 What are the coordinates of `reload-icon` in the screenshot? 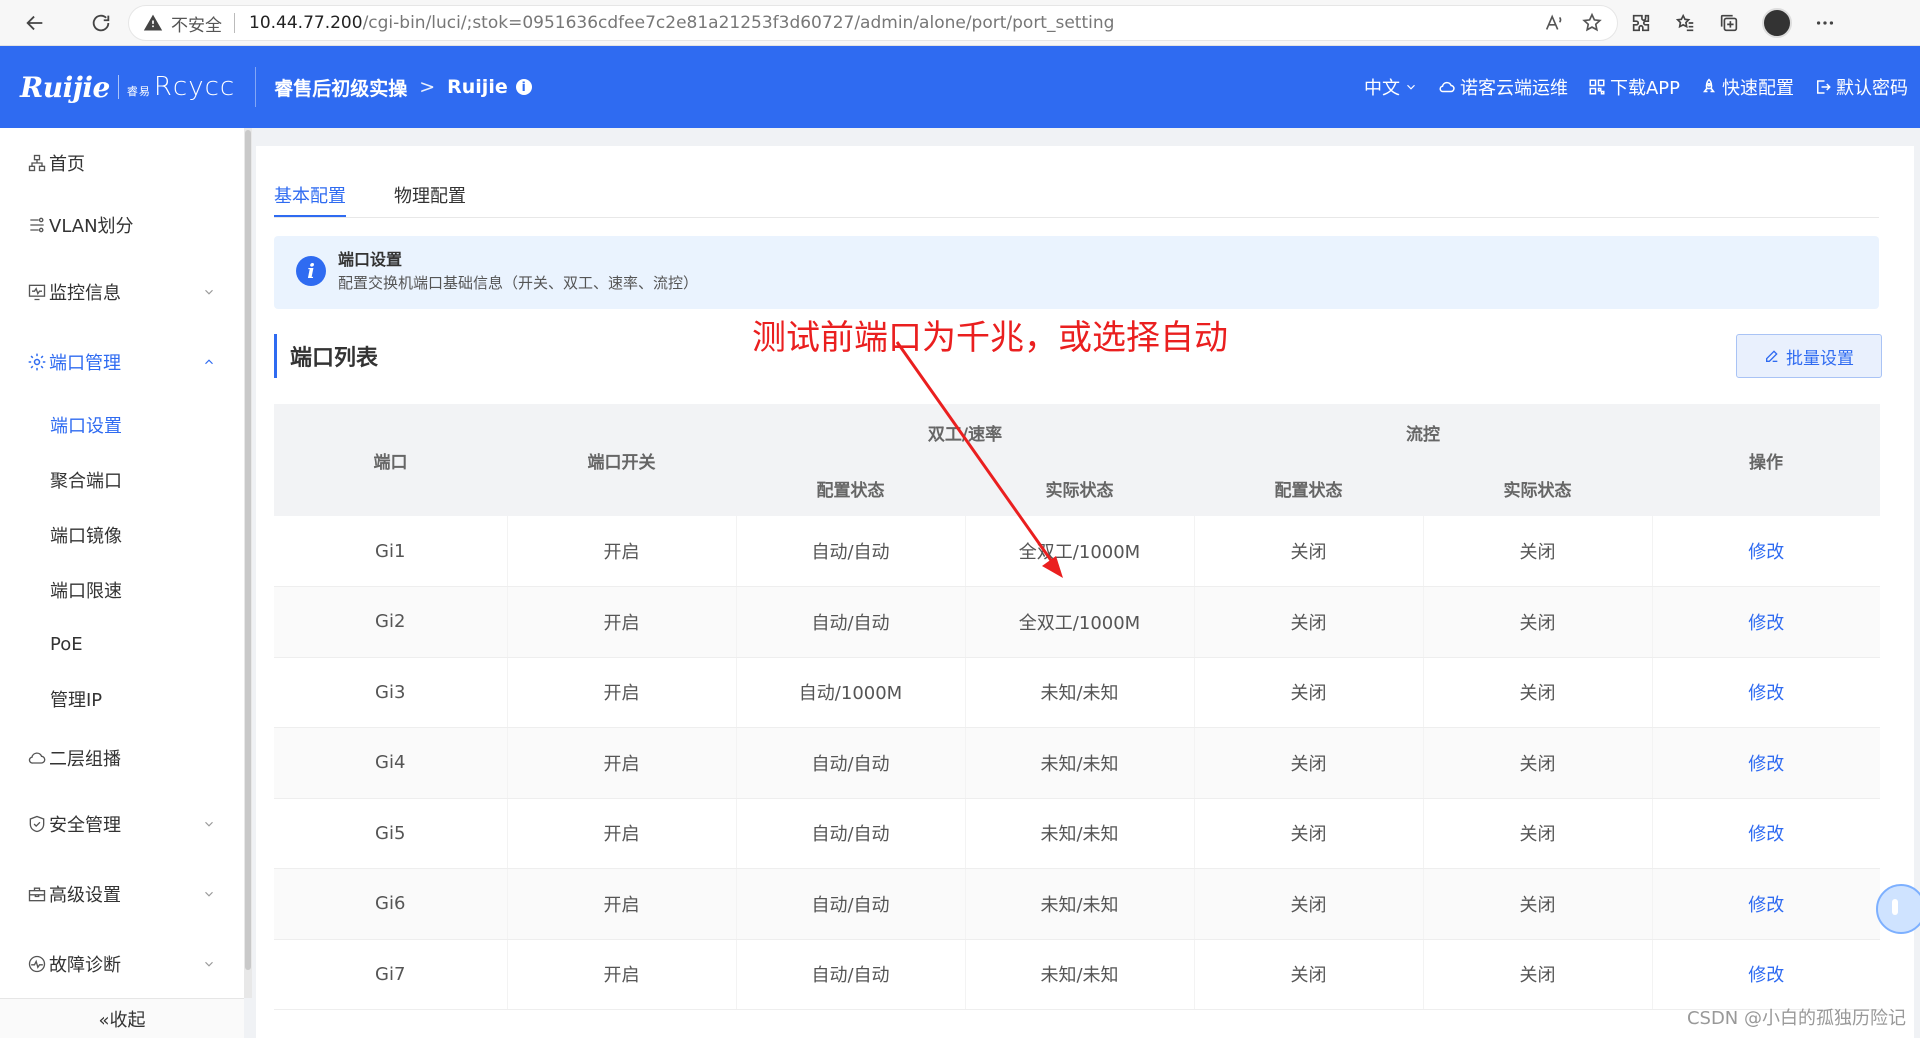 It's located at (101, 23).